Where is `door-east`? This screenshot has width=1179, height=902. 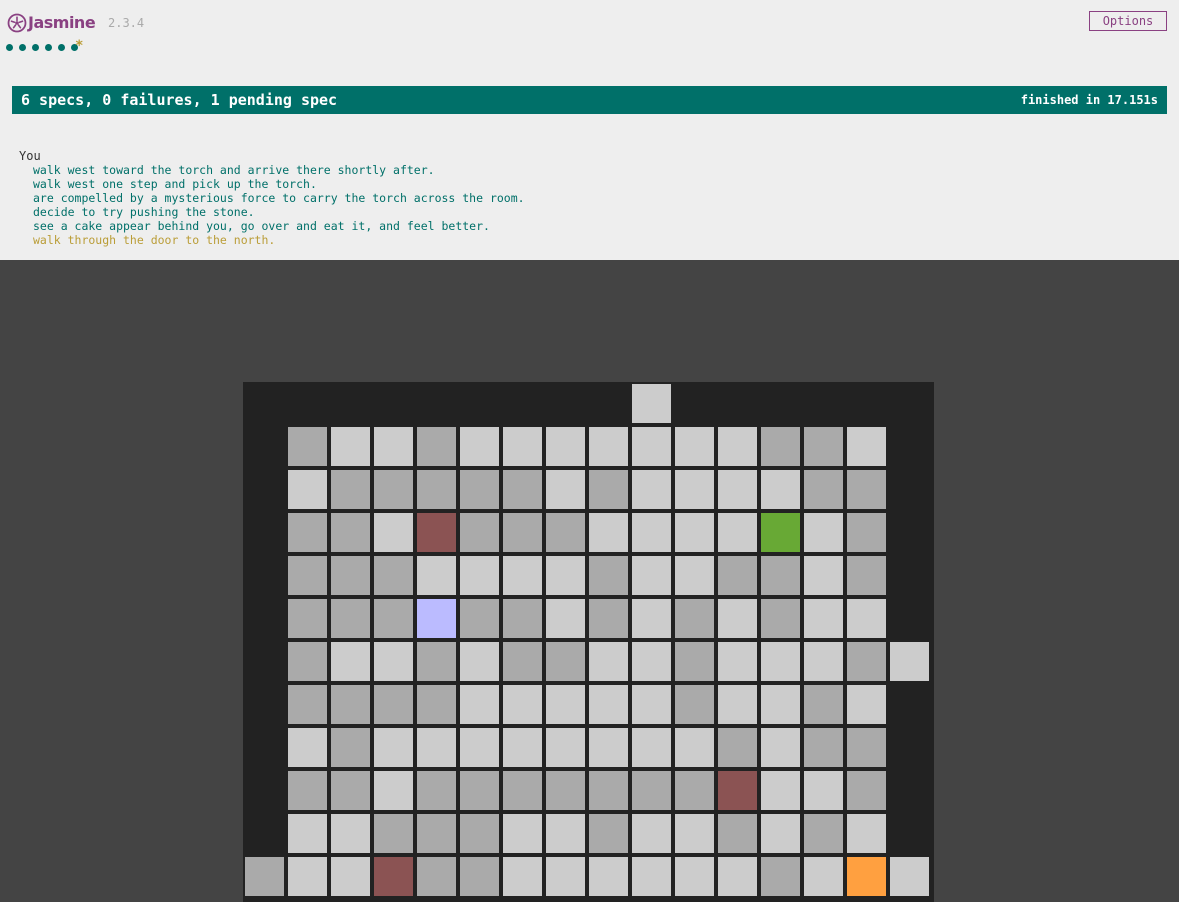
door-east is located at coordinates (909, 661).